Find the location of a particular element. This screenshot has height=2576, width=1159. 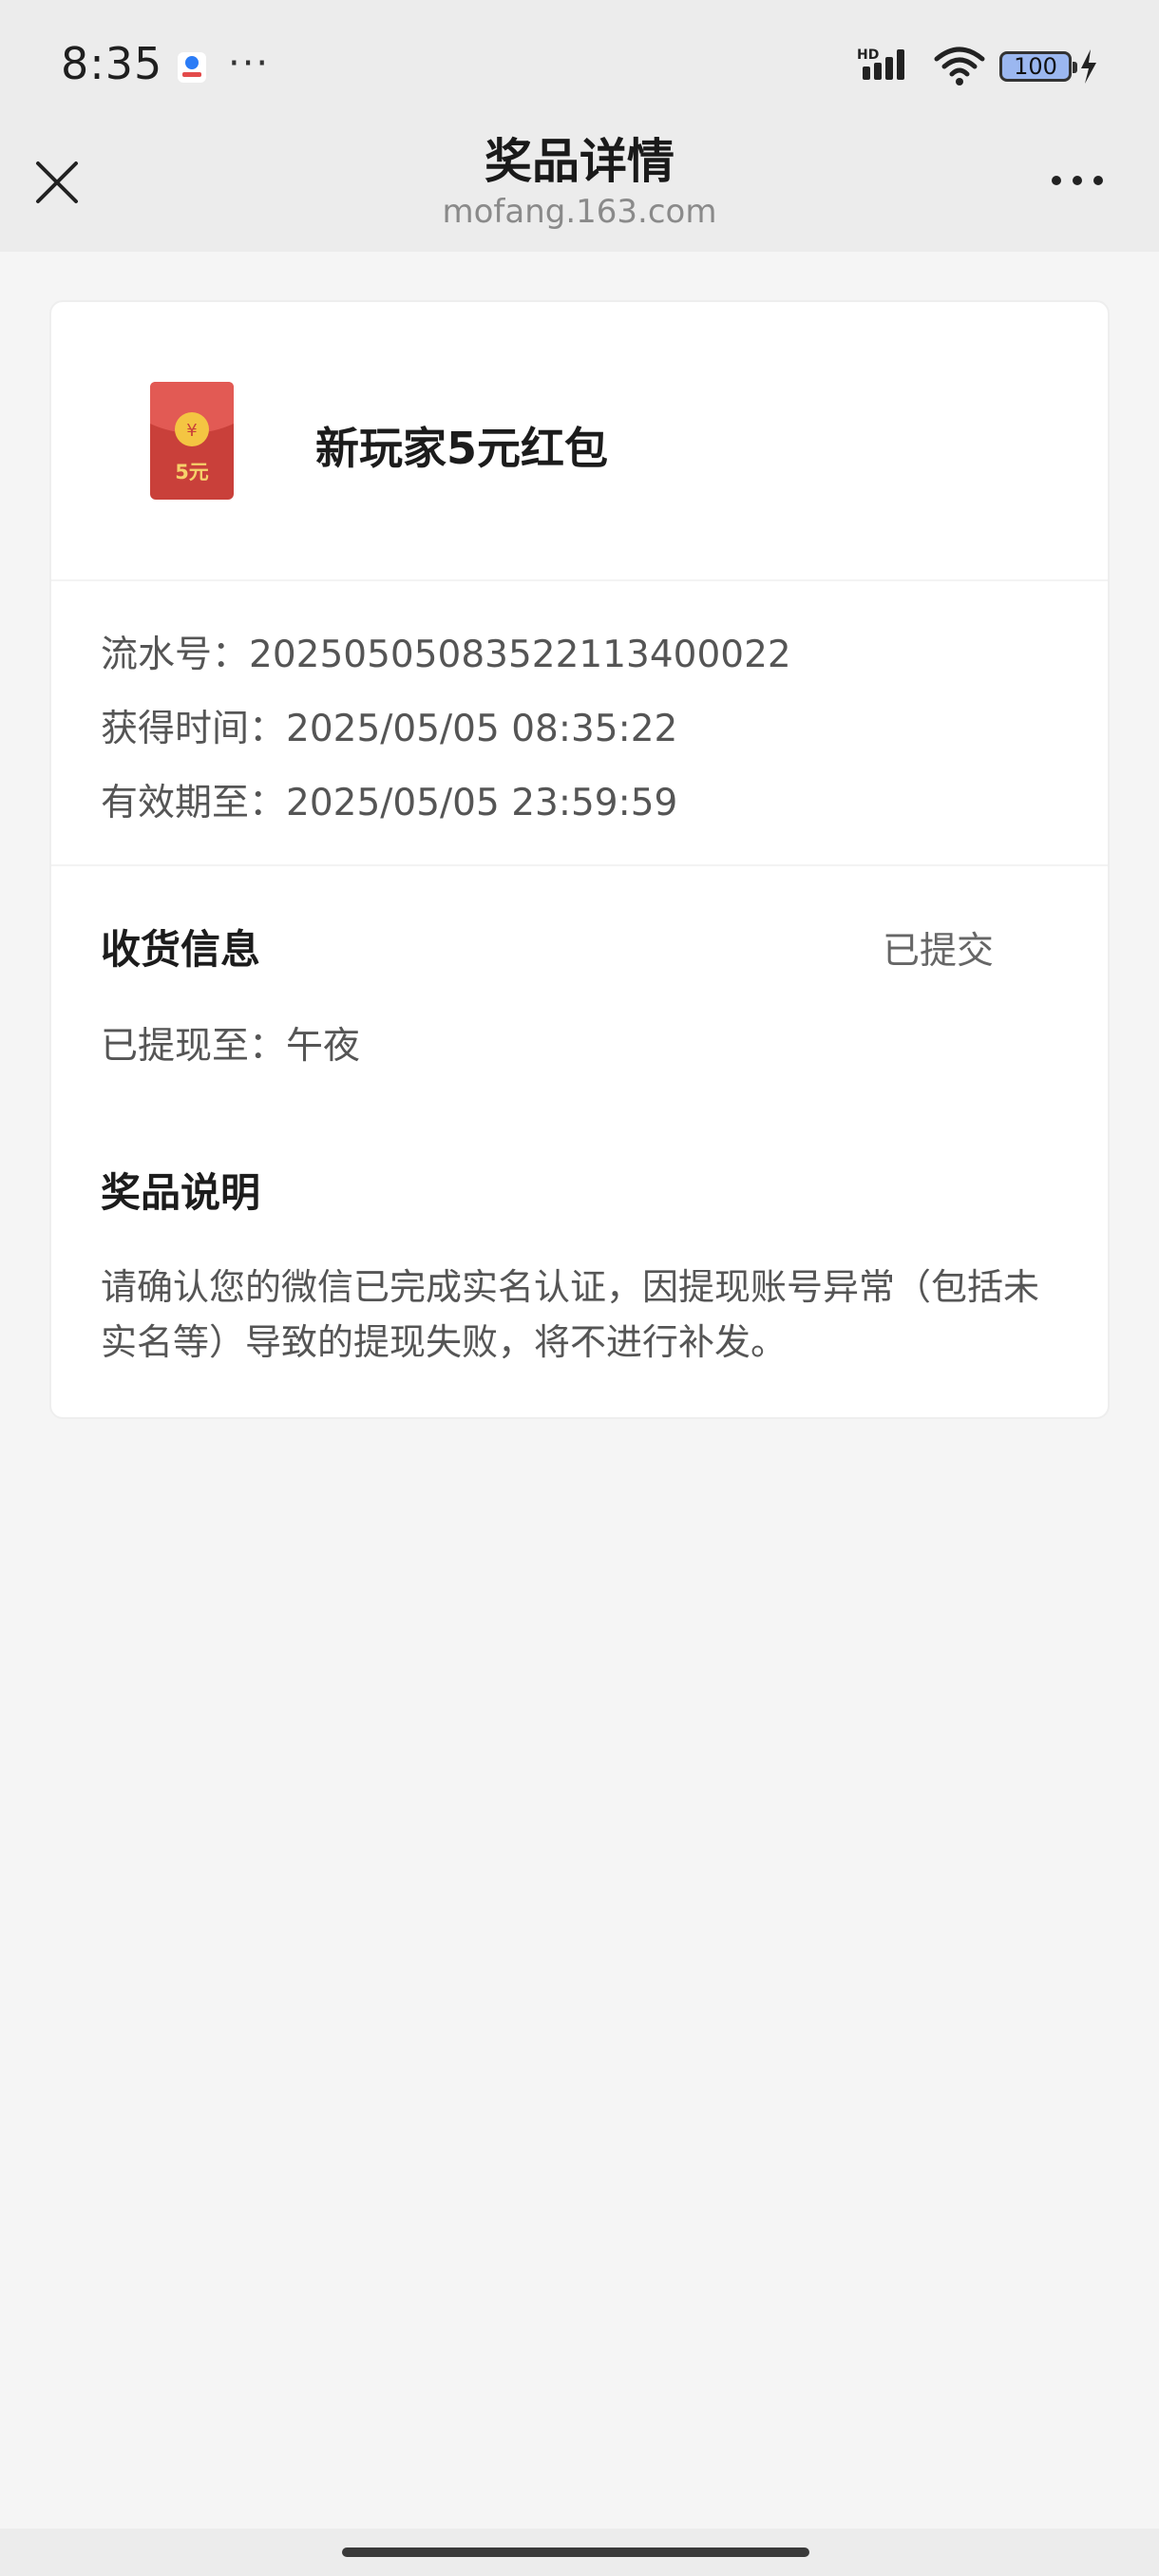

red-envelope-icon: ¥ 5元 is located at coordinates (192, 441).